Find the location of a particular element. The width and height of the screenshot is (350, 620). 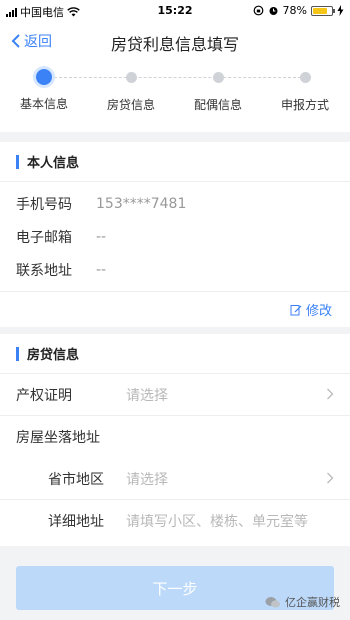

address-label: 联系地址 is located at coordinates (44, 270).